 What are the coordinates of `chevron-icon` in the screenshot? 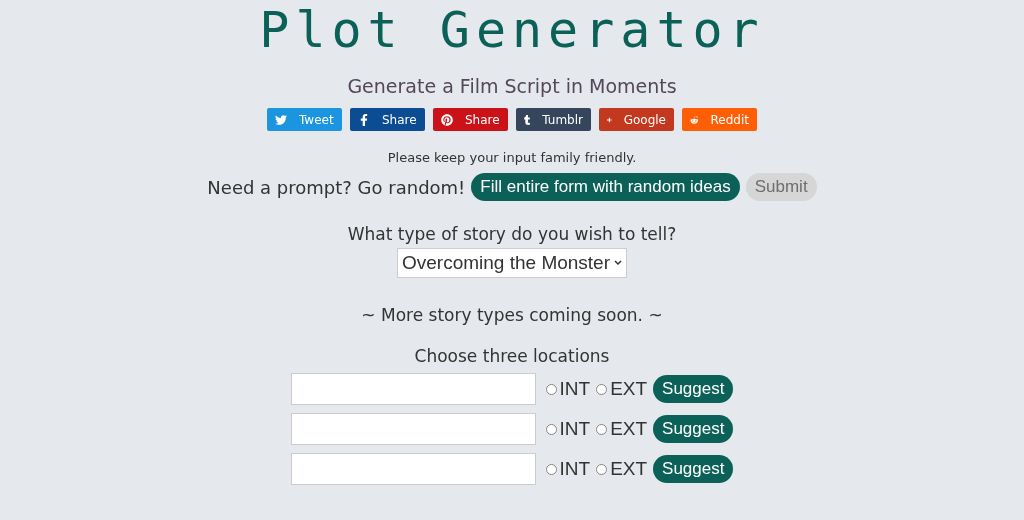 It's located at (618, 263).